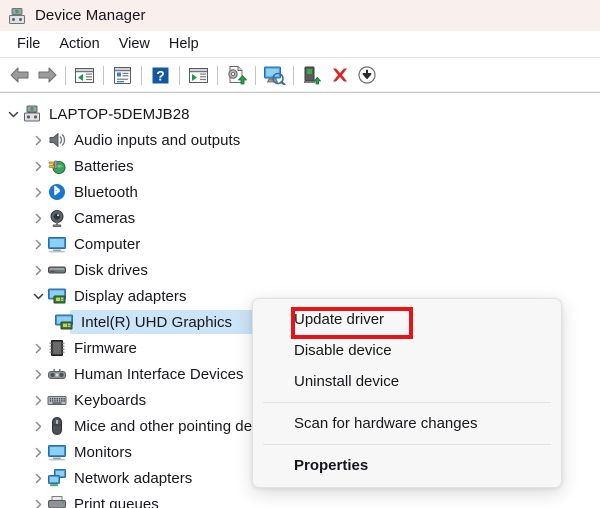  Describe the element at coordinates (46, 75) in the screenshot. I see `forward-arrow-icon` at that location.